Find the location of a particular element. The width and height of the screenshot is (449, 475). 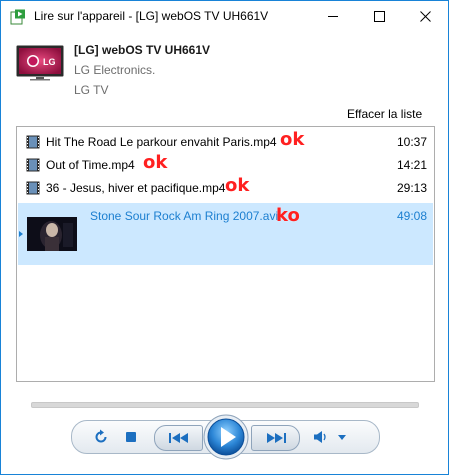

repeat-icon is located at coordinates (101, 436).